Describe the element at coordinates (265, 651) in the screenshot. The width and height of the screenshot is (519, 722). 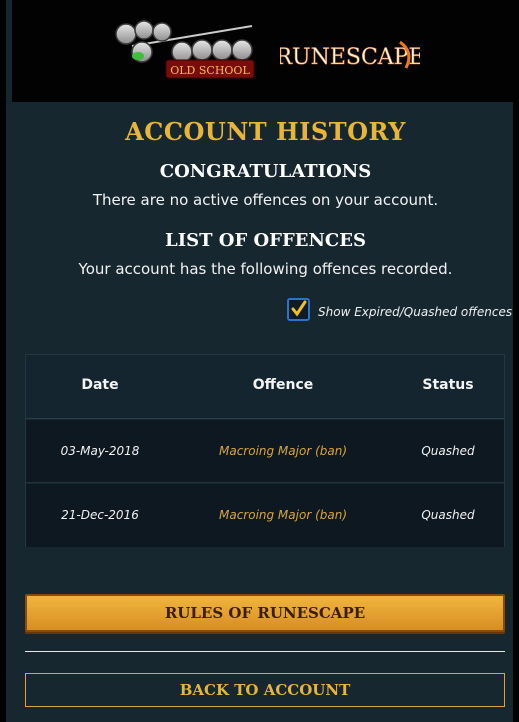
I see `divider` at that location.